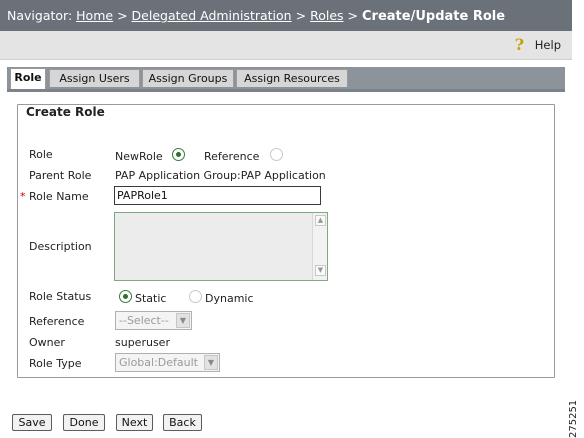 The image size is (584, 438). Describe the element at coordinates (178, 154) in the screenshot. I see `newrole-radio` at that location.